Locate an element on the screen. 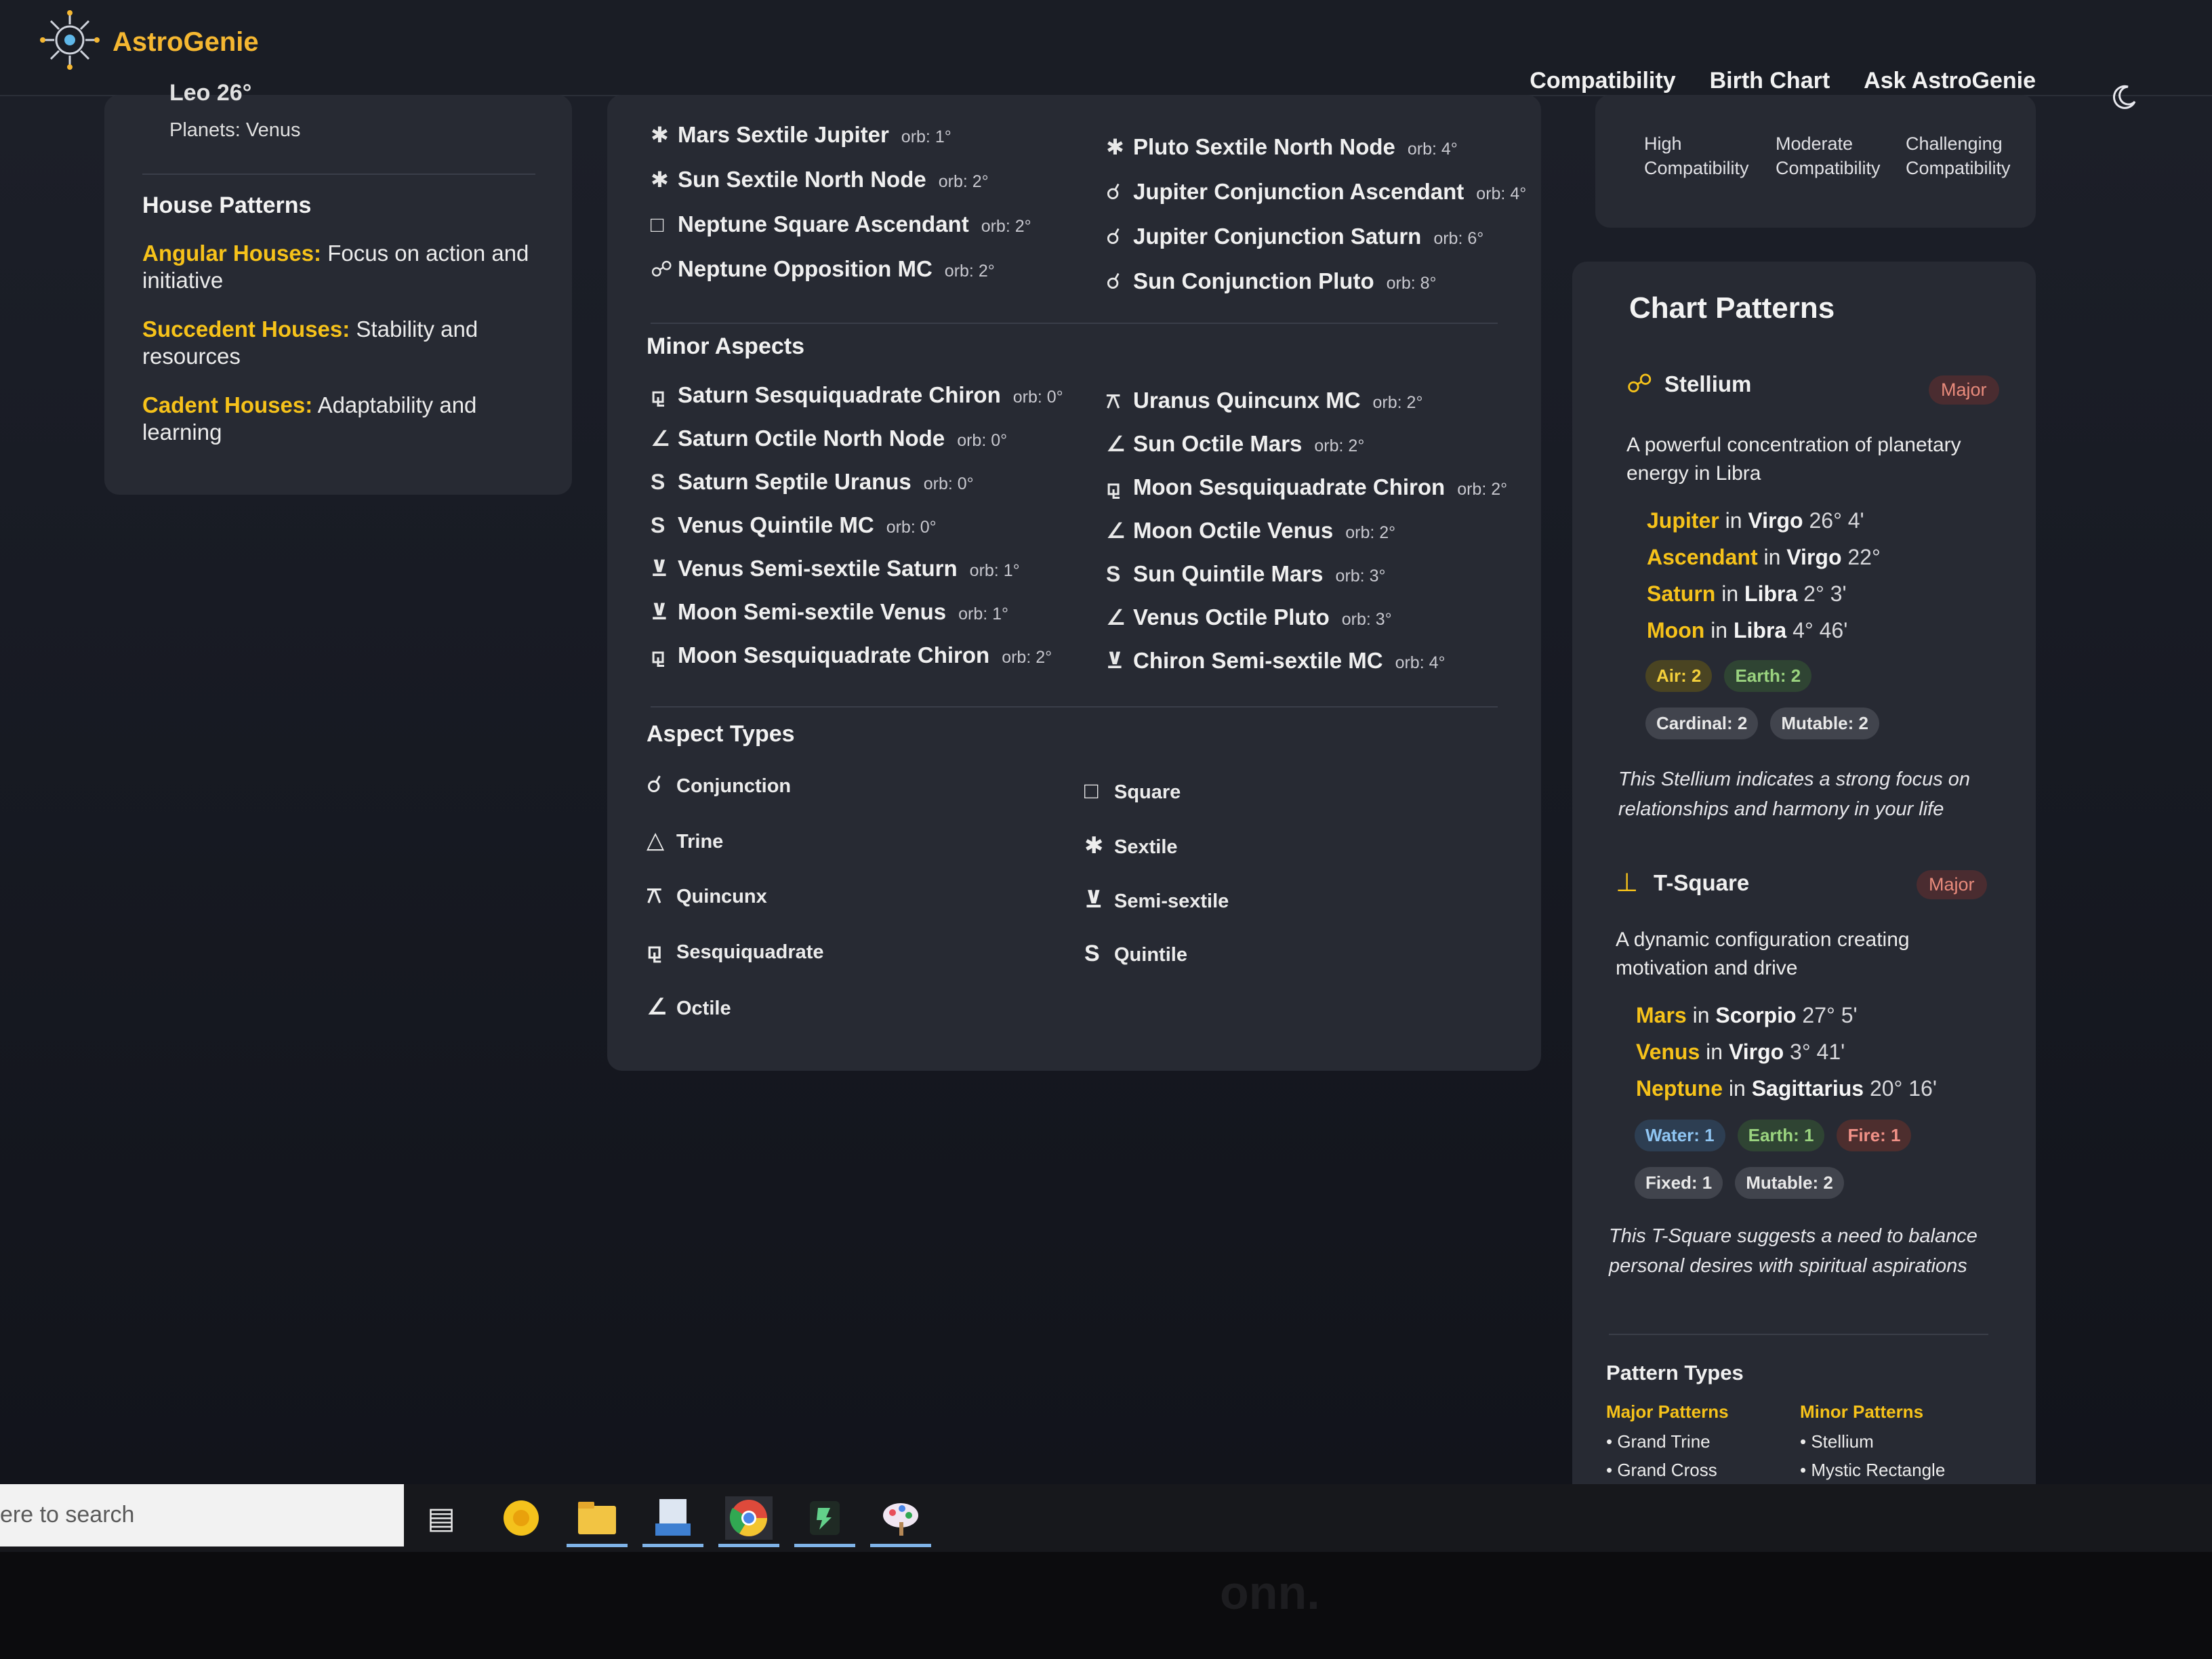 The image size is (2212, 1659). conjunction-icon: ☌ is located at coordinates (1114, 236).